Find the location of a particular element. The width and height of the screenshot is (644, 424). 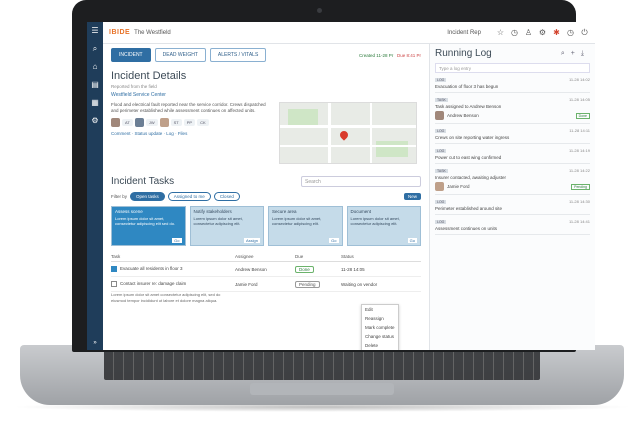

card-action-button: Assign is located at coordinates (251, 240).